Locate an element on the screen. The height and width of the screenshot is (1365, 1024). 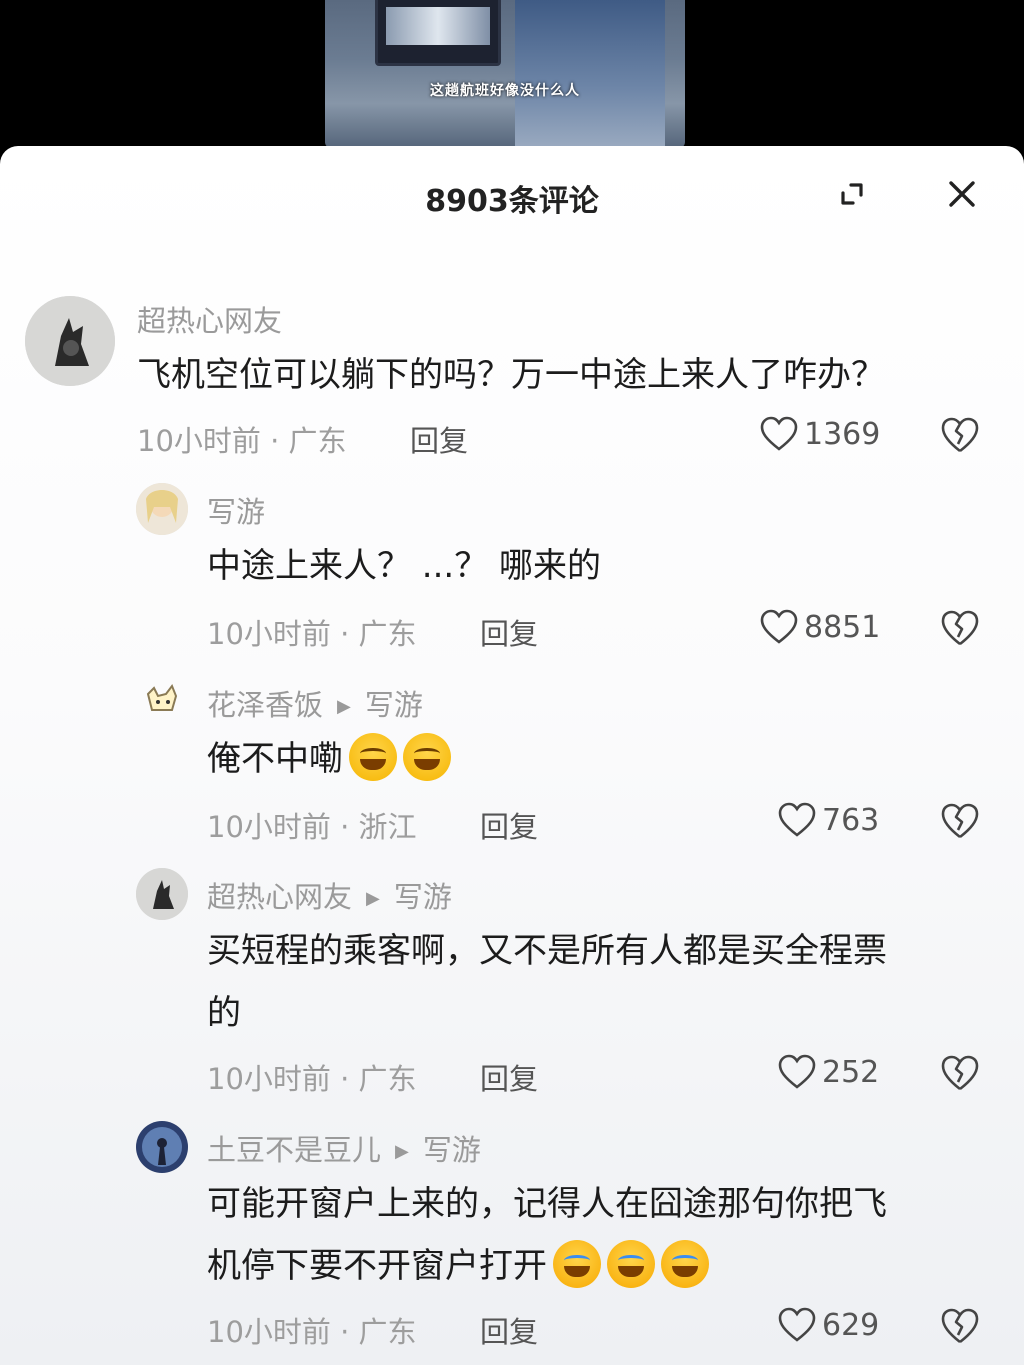
expand-button is located at coordinates (852, 194).